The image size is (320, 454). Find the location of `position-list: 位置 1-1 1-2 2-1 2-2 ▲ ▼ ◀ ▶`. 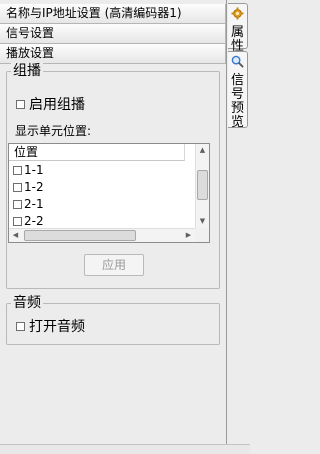

position-list: 位置 1-1 1-2 2-1 2-2 ▲ ▼ ◀ ▶ is located at coordinates (109, 193).